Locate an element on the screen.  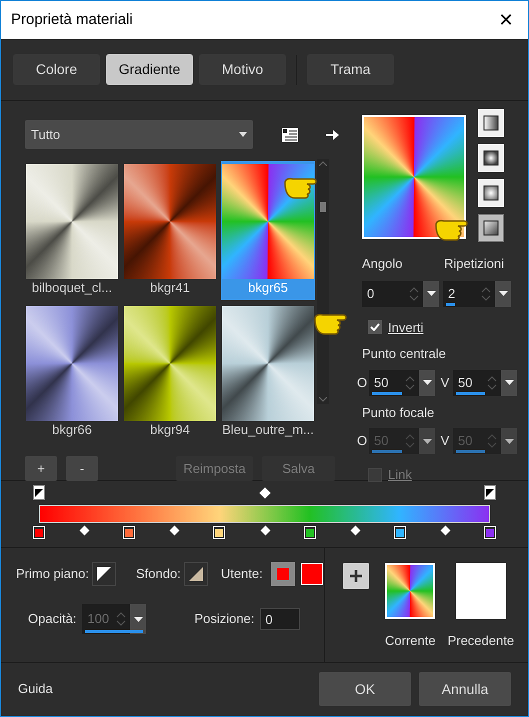
chevron-up-icon is located at coordinates (323, 163).